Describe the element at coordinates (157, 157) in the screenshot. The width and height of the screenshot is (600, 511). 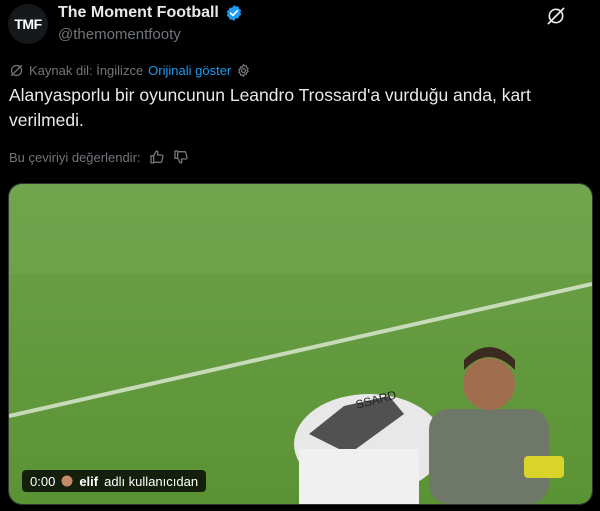
I see `thumbs-up-icon` at that location.